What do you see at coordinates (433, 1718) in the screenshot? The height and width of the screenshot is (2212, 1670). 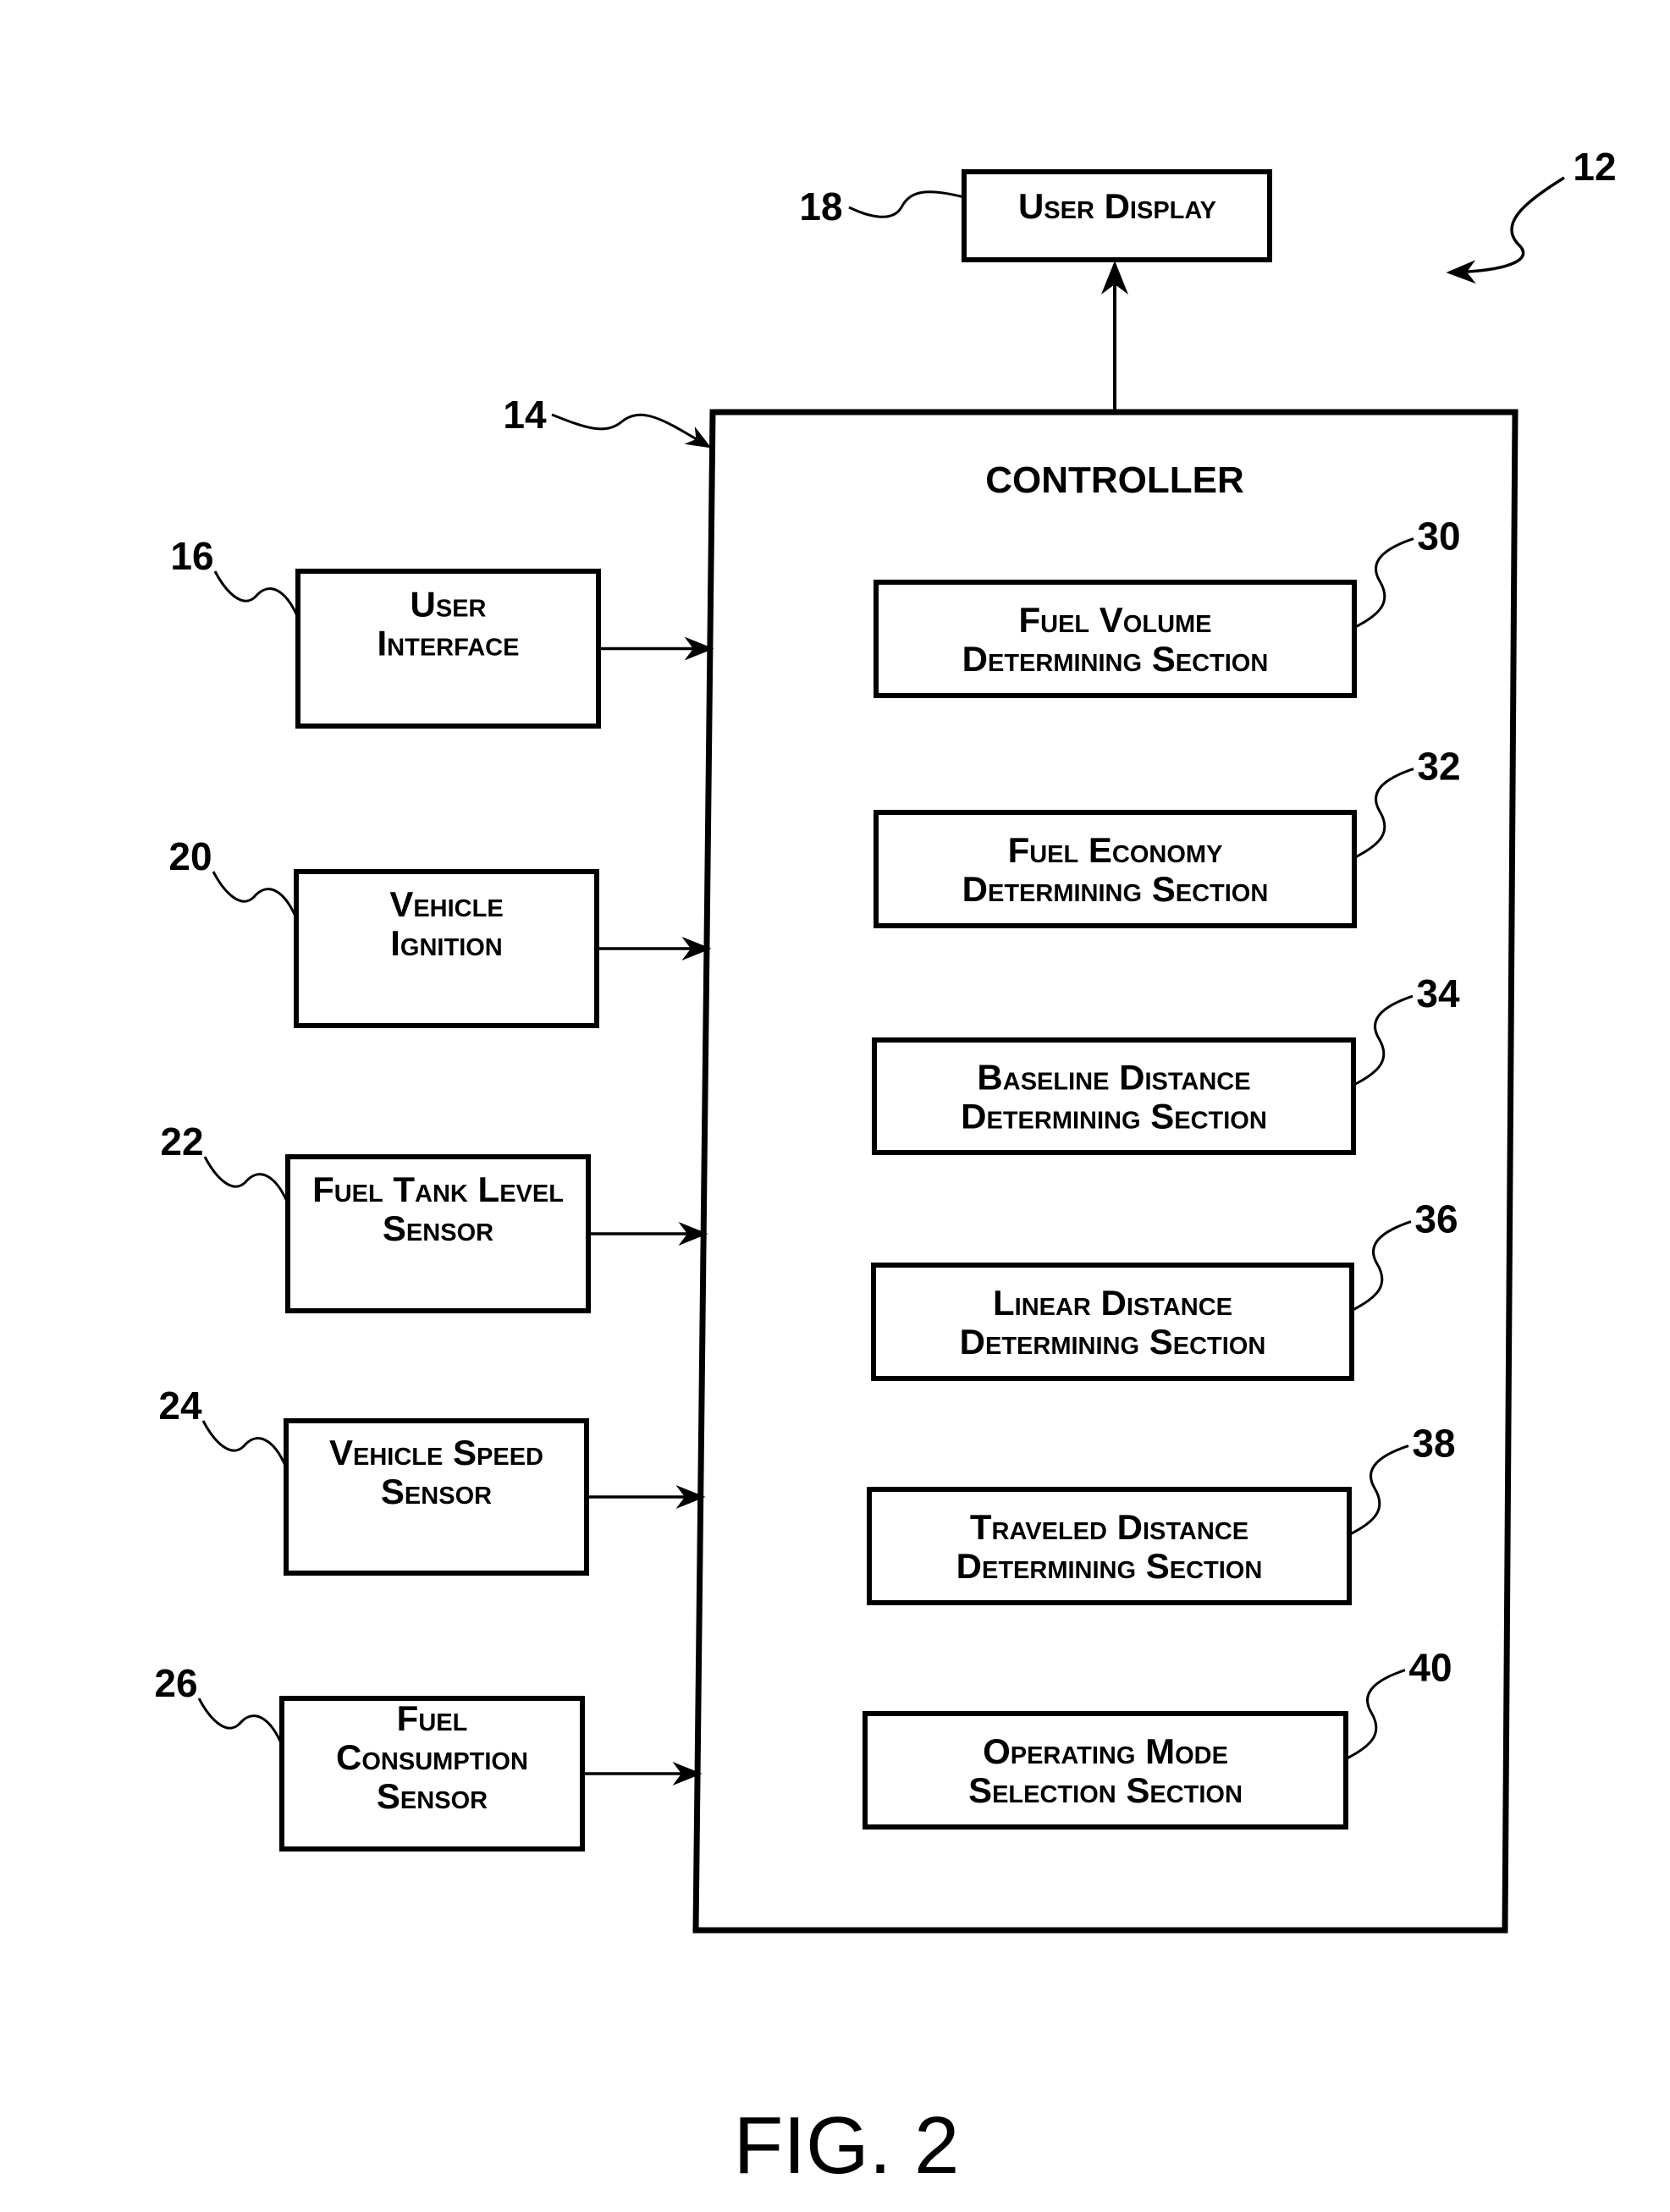 I see `input-label-line: Fuel` at bounding box center [433, 1718].